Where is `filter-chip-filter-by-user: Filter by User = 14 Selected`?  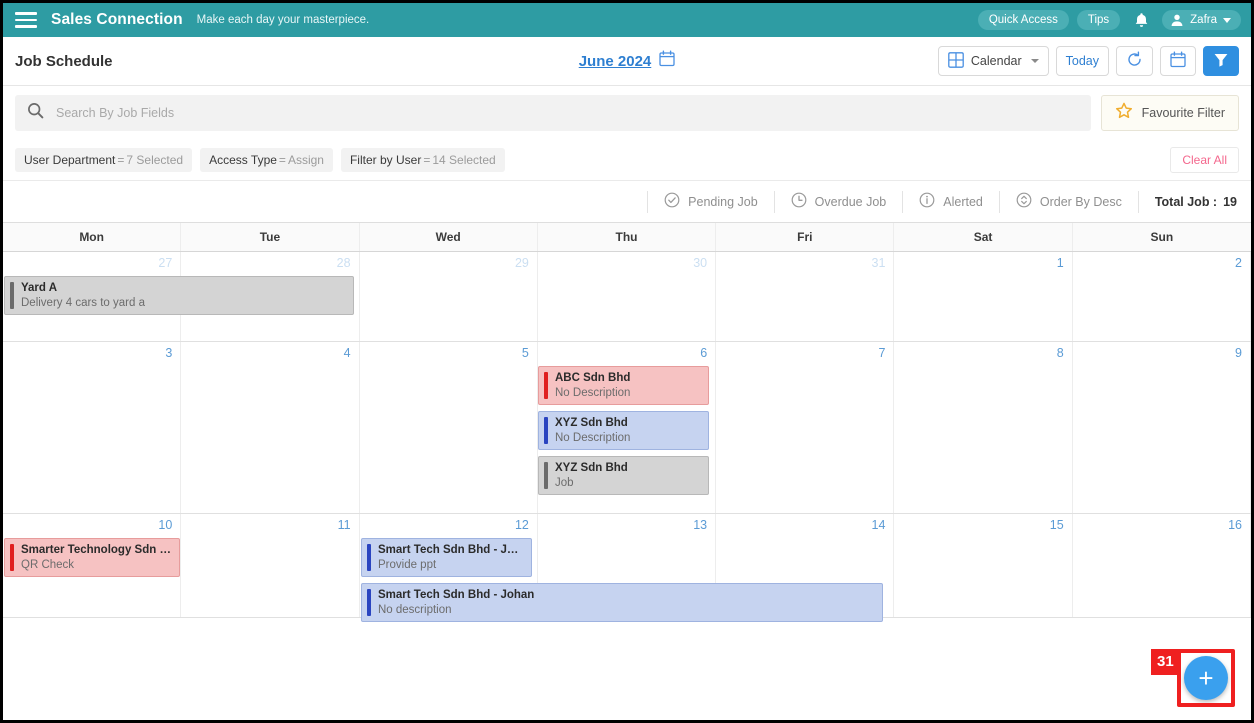
filter-chip-filter-by-user: Filter by User = 14 Selected is located at coordinates (422, 159).